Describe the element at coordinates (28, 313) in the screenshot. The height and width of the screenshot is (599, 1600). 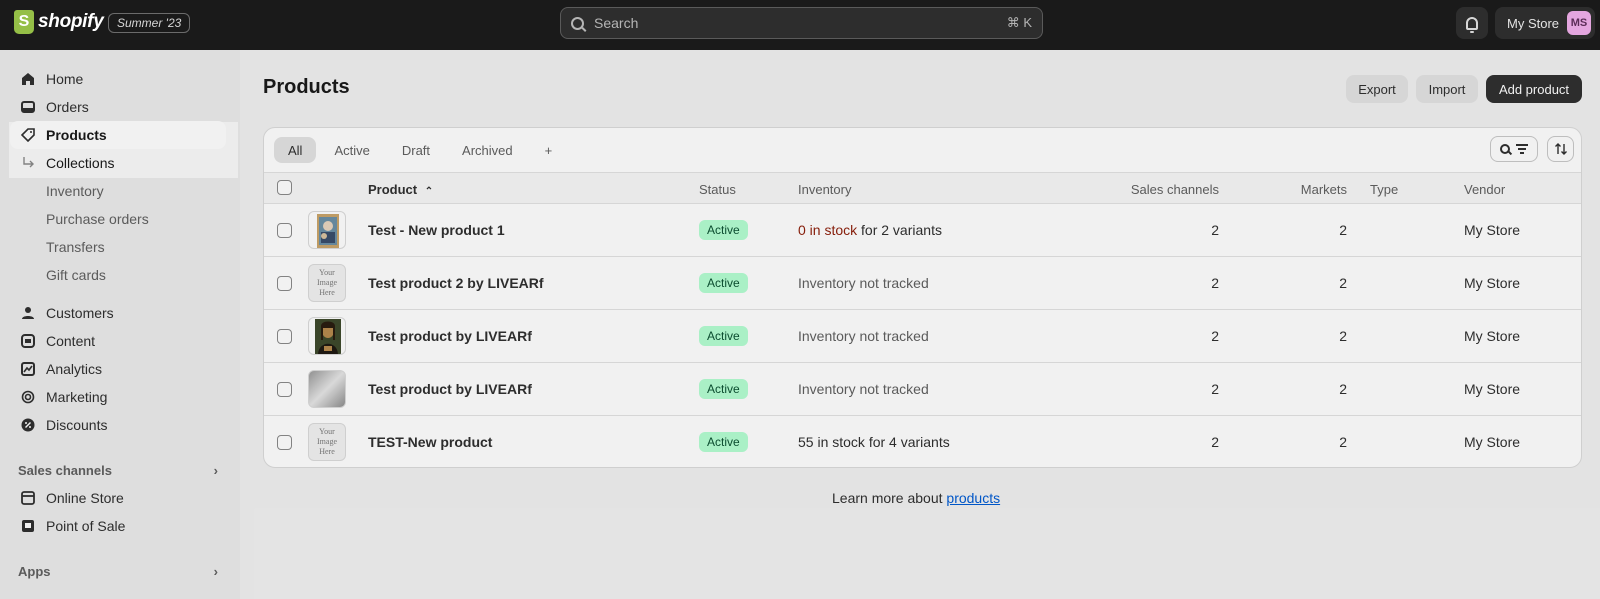
I see `person-icon` at that location.